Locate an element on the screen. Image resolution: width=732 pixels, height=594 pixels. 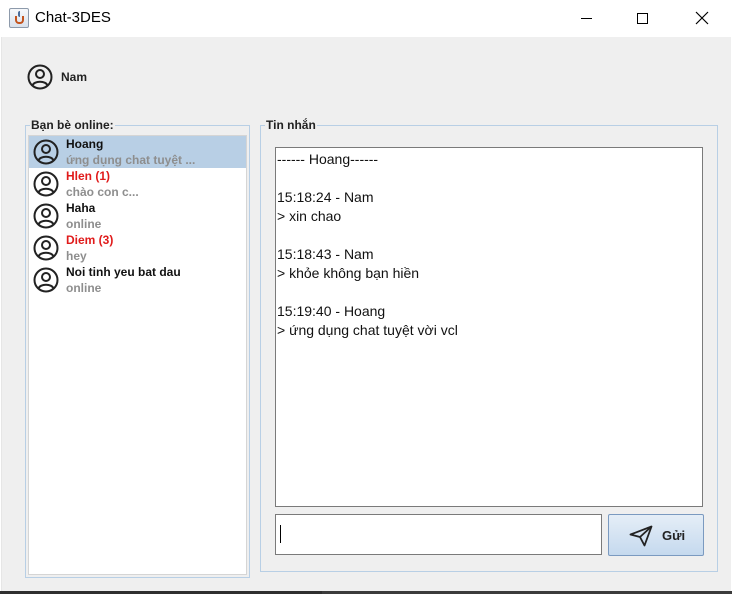
messages-panel-title: Tin nhắn is located at coordinates (291, 125).